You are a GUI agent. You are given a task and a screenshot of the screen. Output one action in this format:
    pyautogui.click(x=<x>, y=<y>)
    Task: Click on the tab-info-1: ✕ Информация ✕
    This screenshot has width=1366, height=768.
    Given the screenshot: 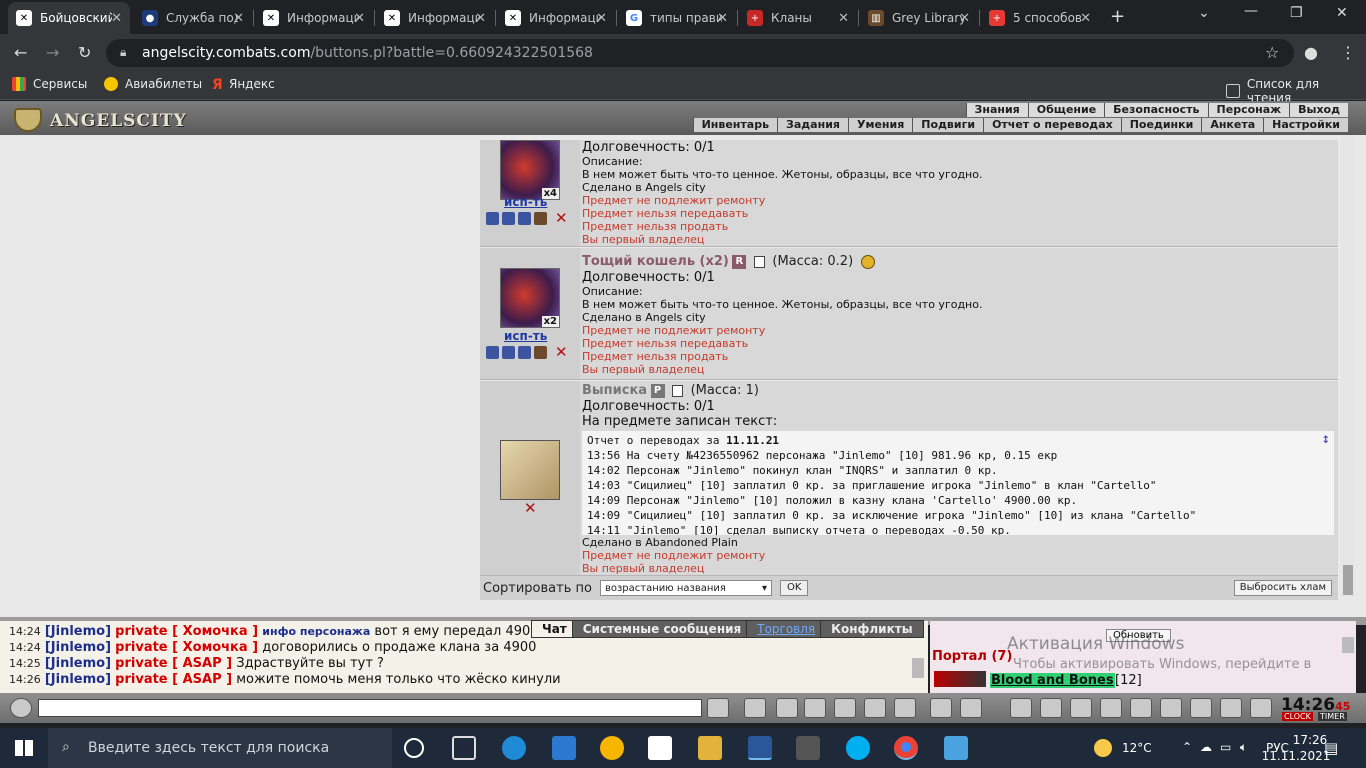 What is the action you would take?
    pyautogui.click(x=314, y=18)
    